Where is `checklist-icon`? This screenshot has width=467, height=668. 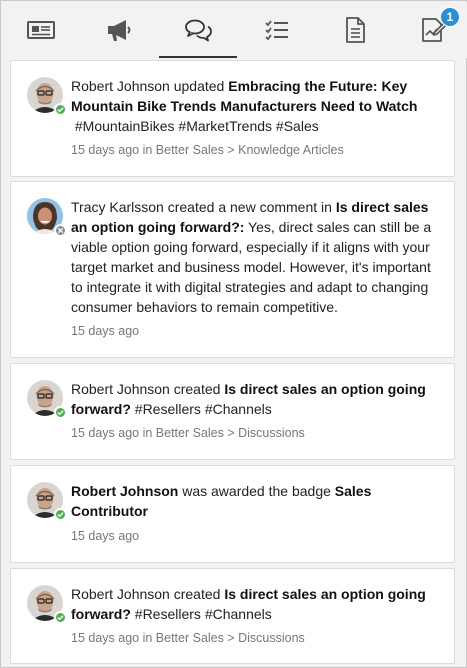 checklist-icon is located at coordinates (276, 30).